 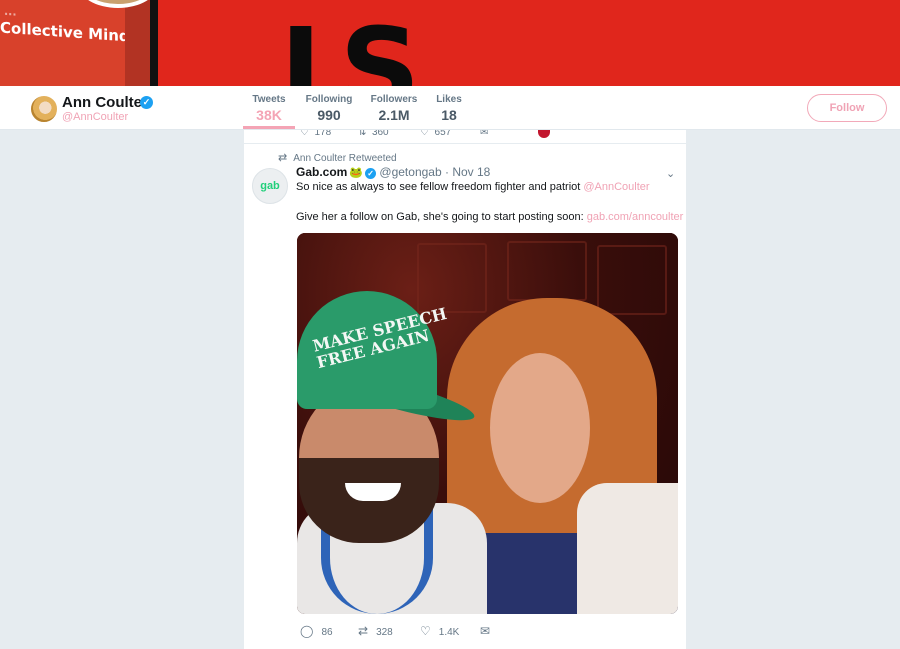 I want to click on photo-woman-face, so click(x=540, y=428).